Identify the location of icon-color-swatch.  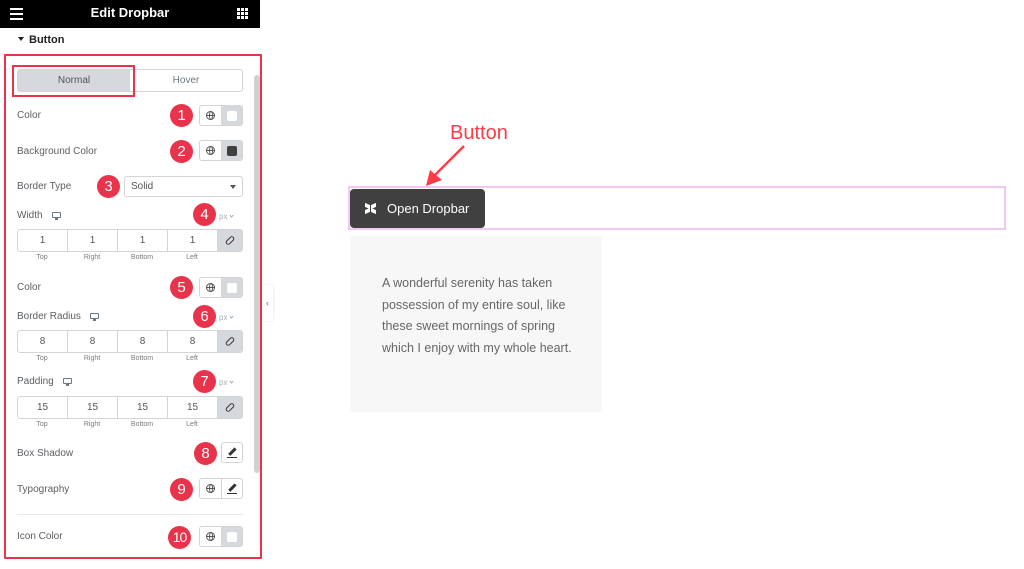
(231, 536).